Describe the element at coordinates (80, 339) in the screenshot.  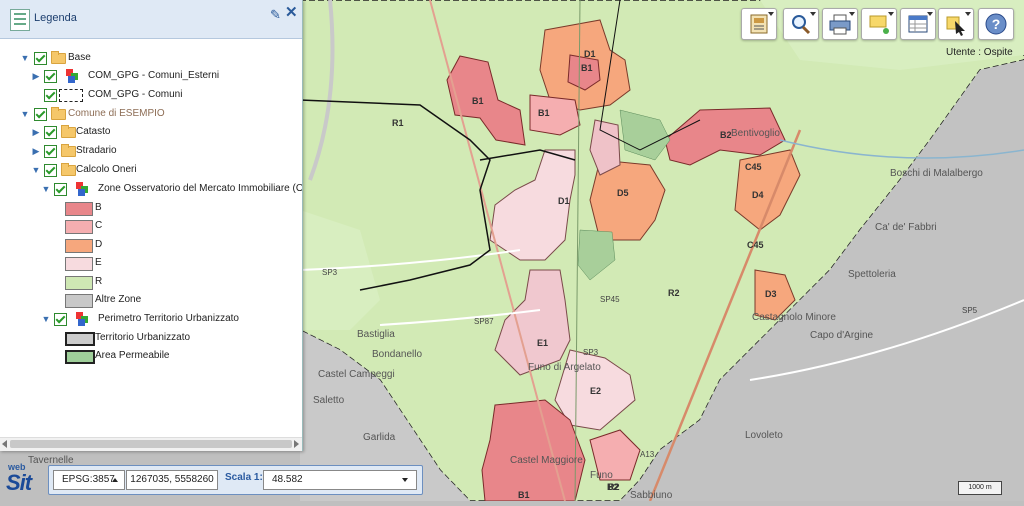
I see `swatch-territorio-urbanizzato` at that location.